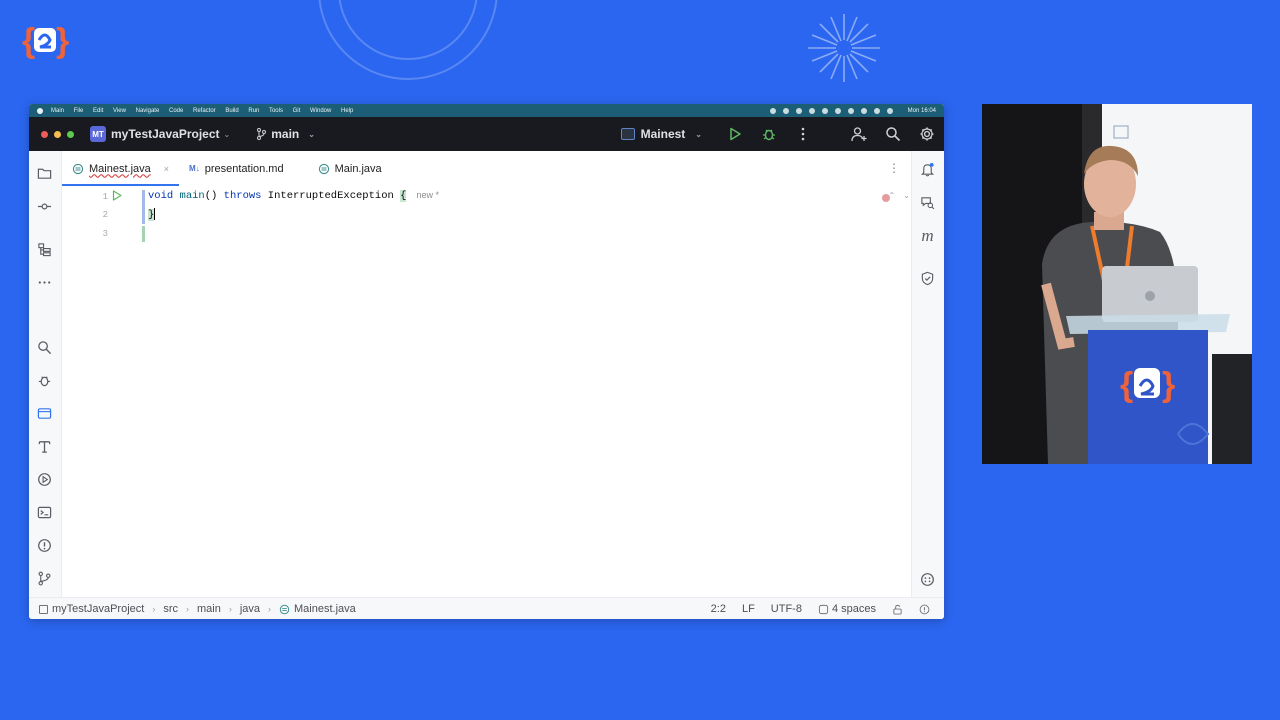 This screenshot has height=720, width=1280. I want to click on maximize-window-button, so click(70, 134).